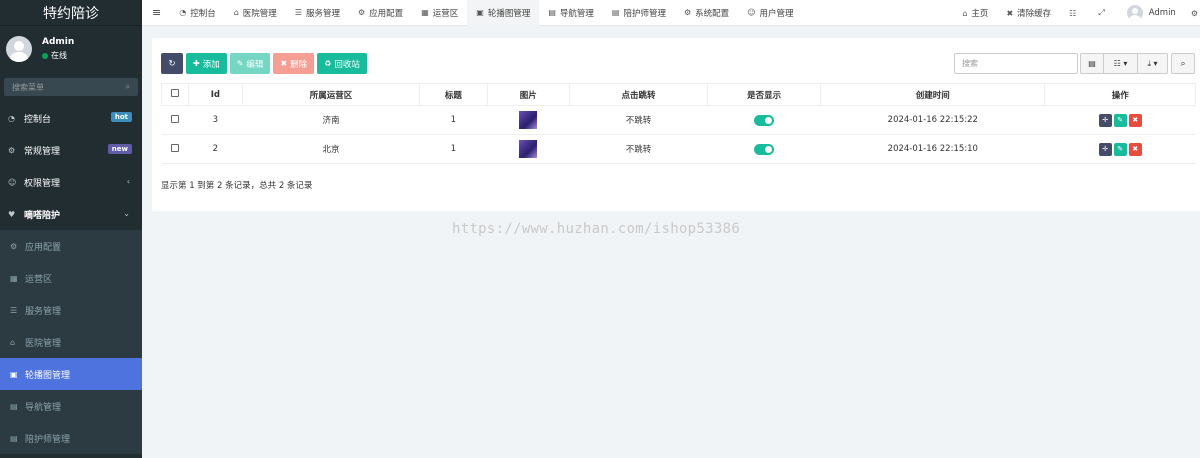 Image resolution: width=1200 pixels, height=458 pixels. I want to click on tab-service: ☰ 服务管理, so click(317, 13).